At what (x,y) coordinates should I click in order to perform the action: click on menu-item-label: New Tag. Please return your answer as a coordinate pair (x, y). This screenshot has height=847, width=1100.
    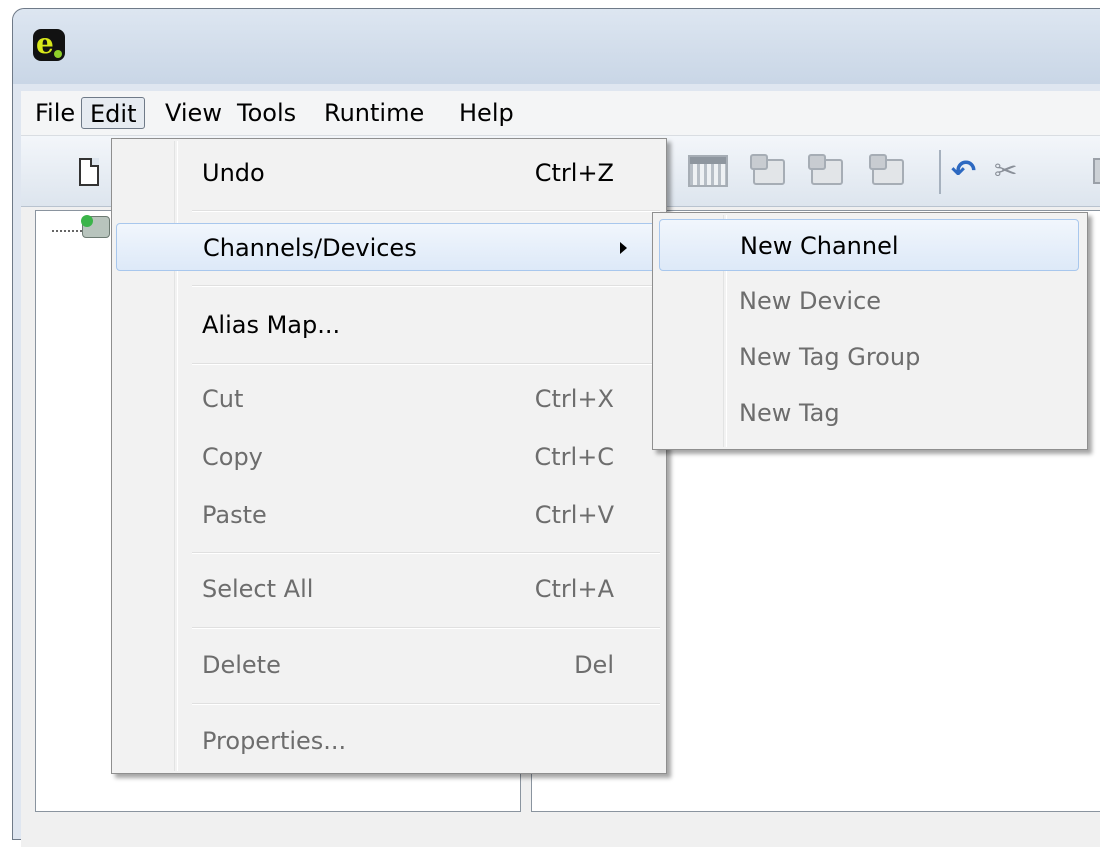
    Looking at the image, I should click on (789, 413).